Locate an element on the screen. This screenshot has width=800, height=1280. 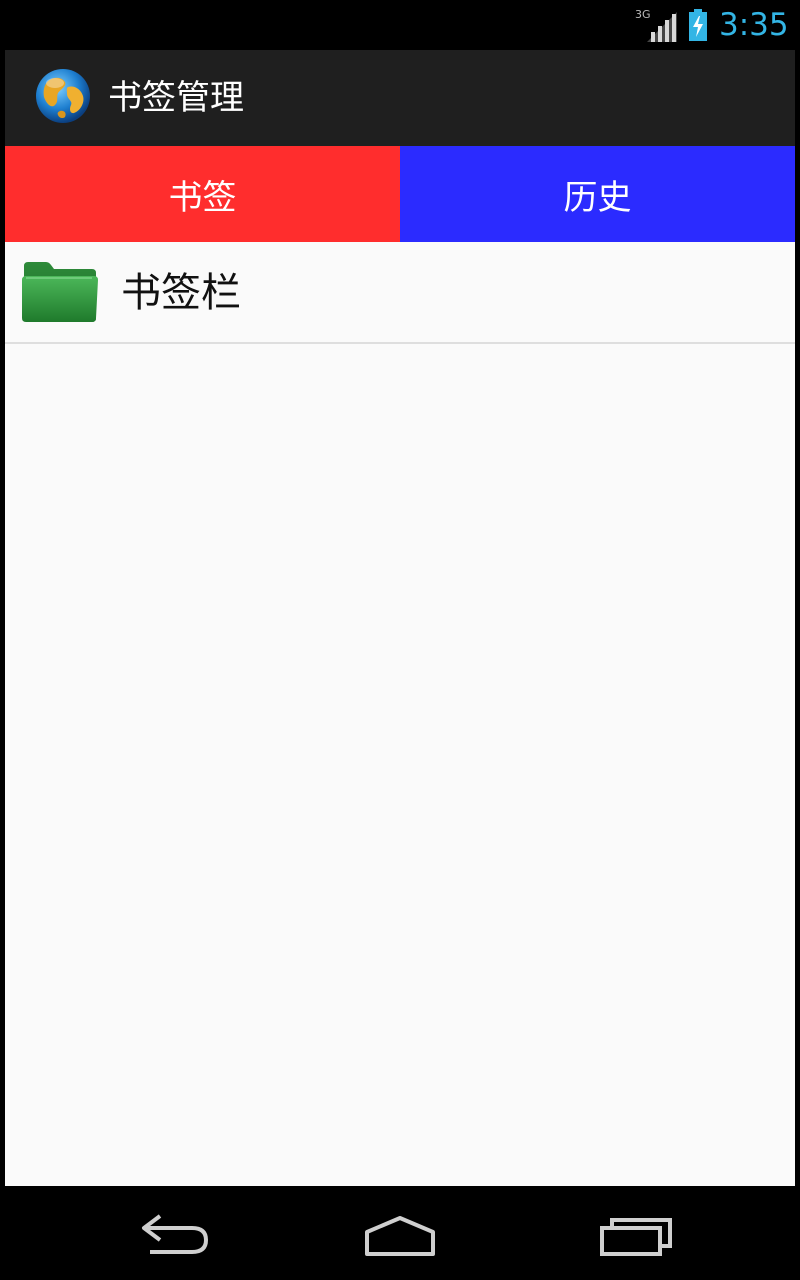
navigation-bar is located at coordinates (400, 1233).